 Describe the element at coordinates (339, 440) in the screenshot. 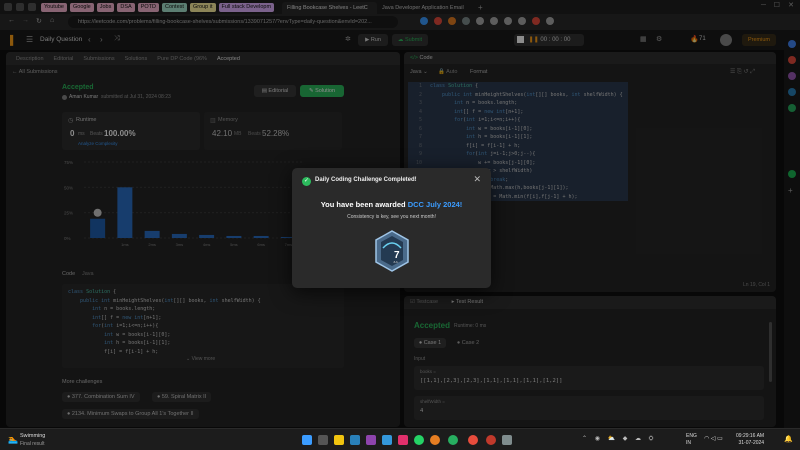

I see `taskbar-files-icon` at that location.